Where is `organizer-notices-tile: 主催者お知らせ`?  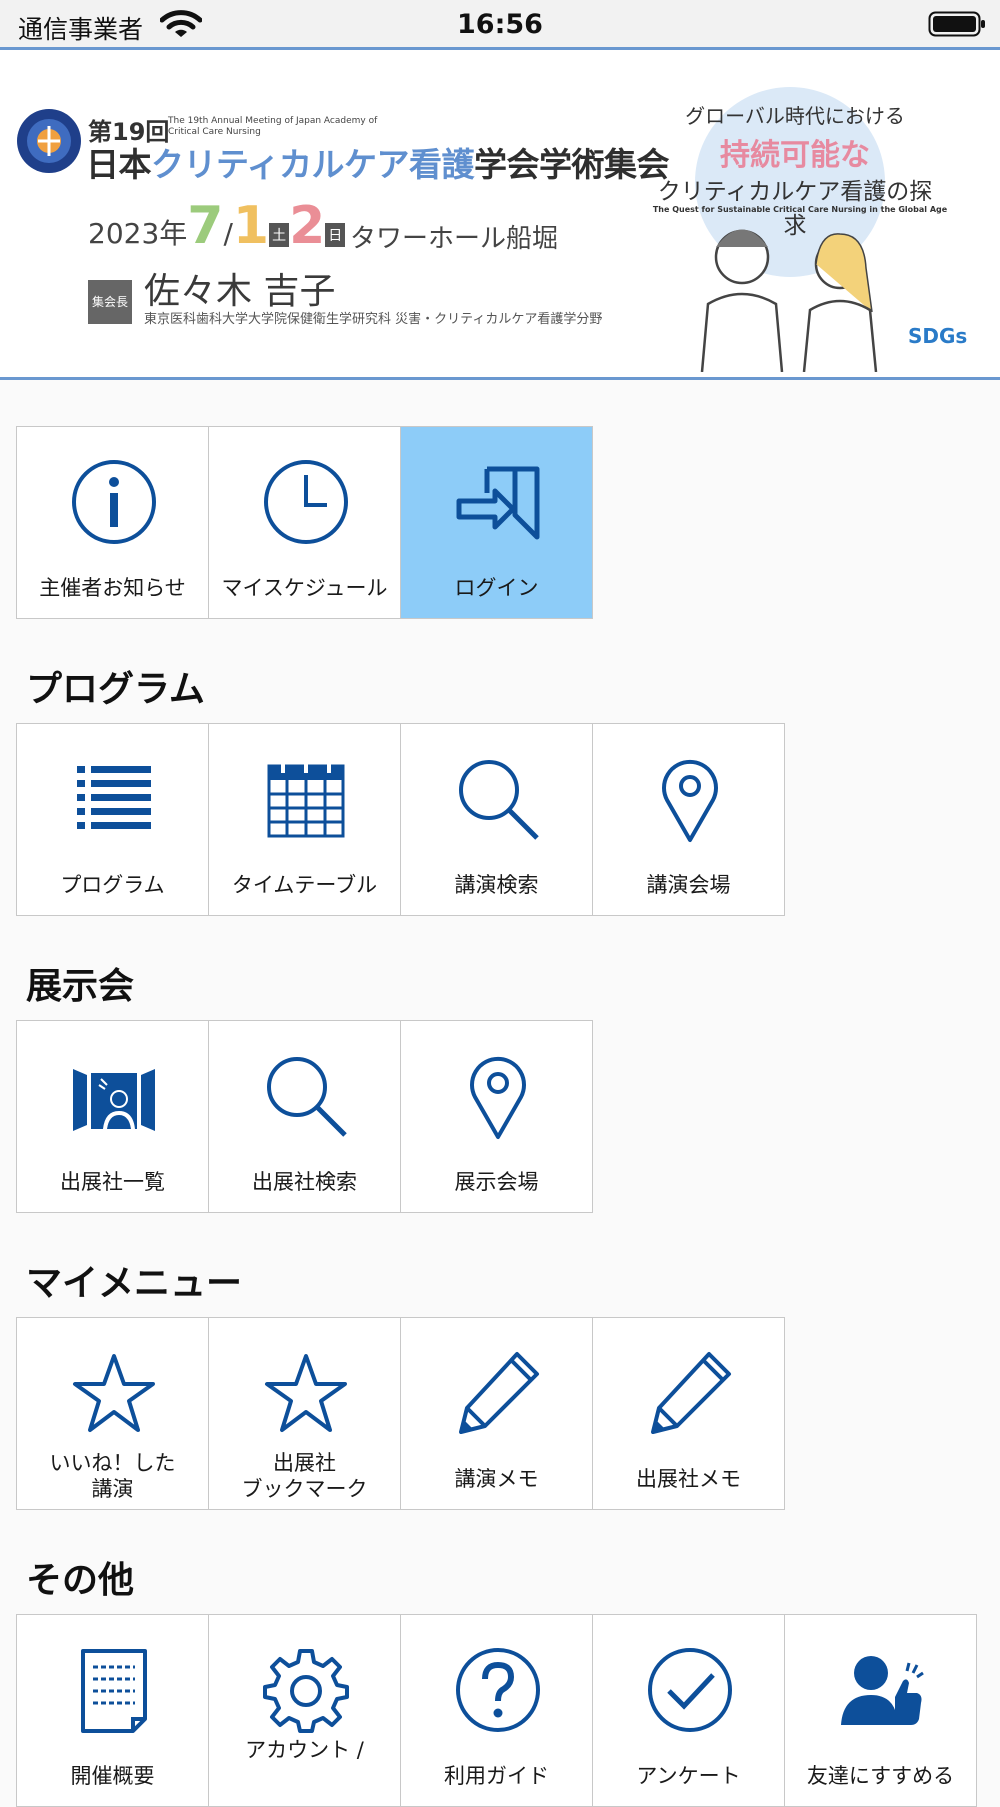 organizer-notices-tile: 主催者お知らせ is located at coordinates (112, 522).